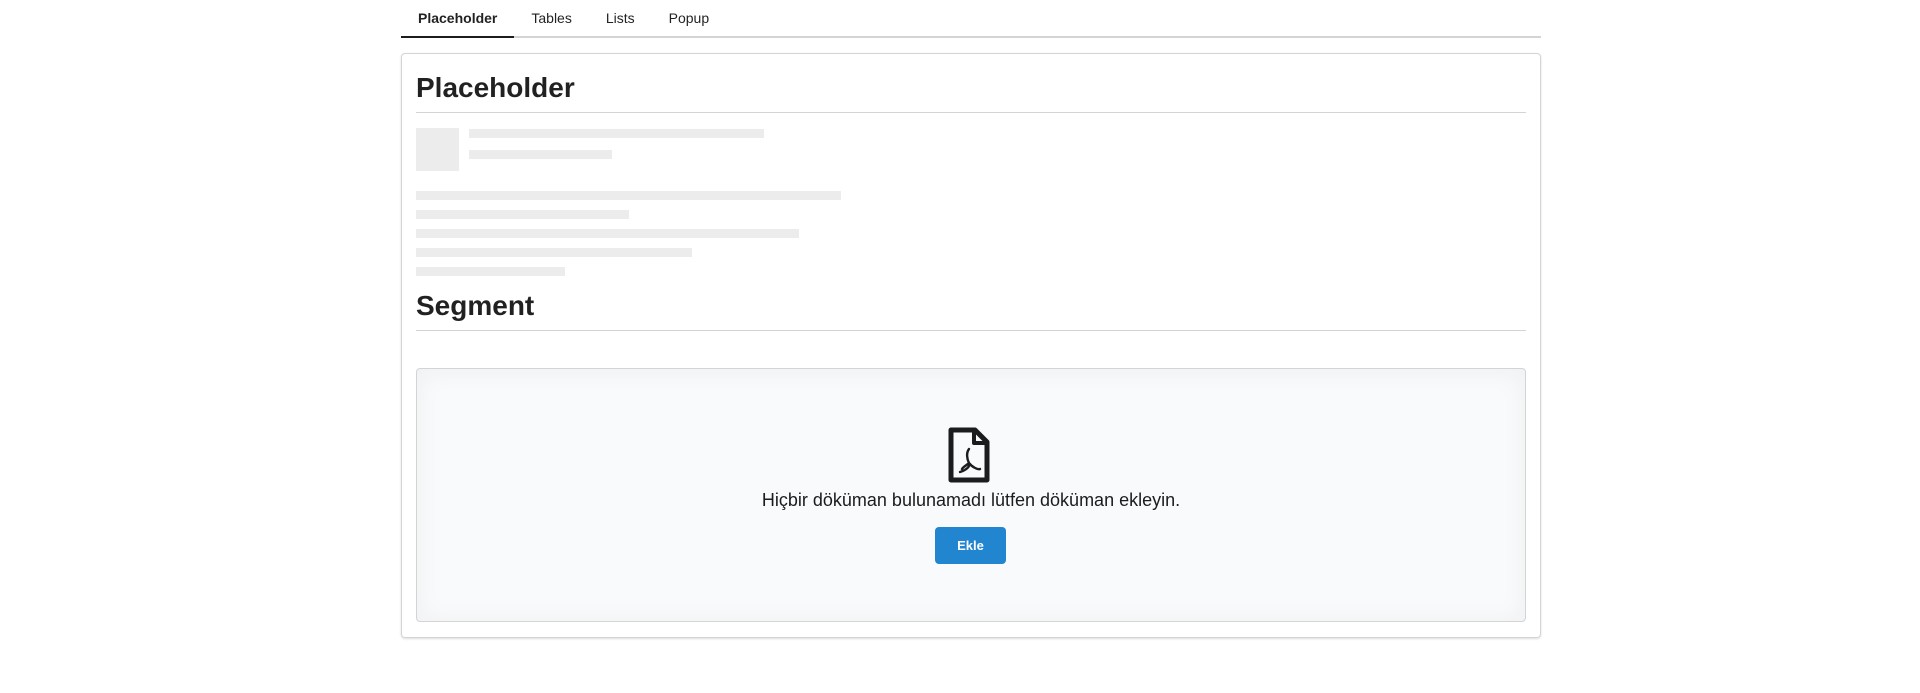 This screenshot has height=693, width=1920. What do you see at coordinates (971, 90) in the screenshot?
I see `placeholder-header: Placeholder` at bounding box center [971, 90].